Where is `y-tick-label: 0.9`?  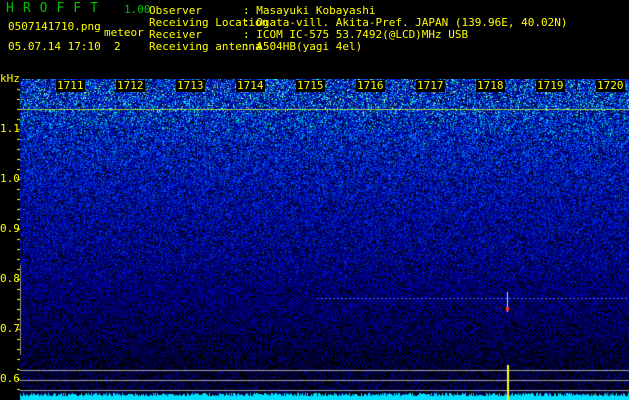
y-tick-label: 0.9 is located at coordinates (10, 228).